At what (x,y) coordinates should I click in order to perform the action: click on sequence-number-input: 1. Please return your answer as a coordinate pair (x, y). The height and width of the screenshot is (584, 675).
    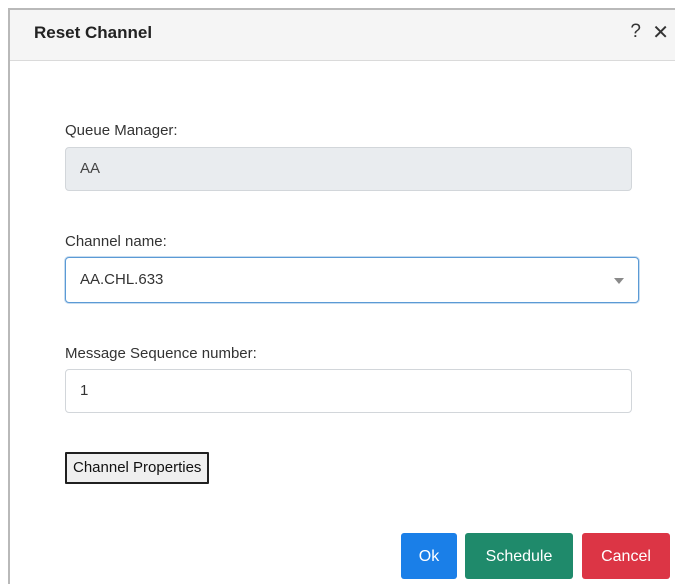
    Looking at the image, I should click on (348, 391).